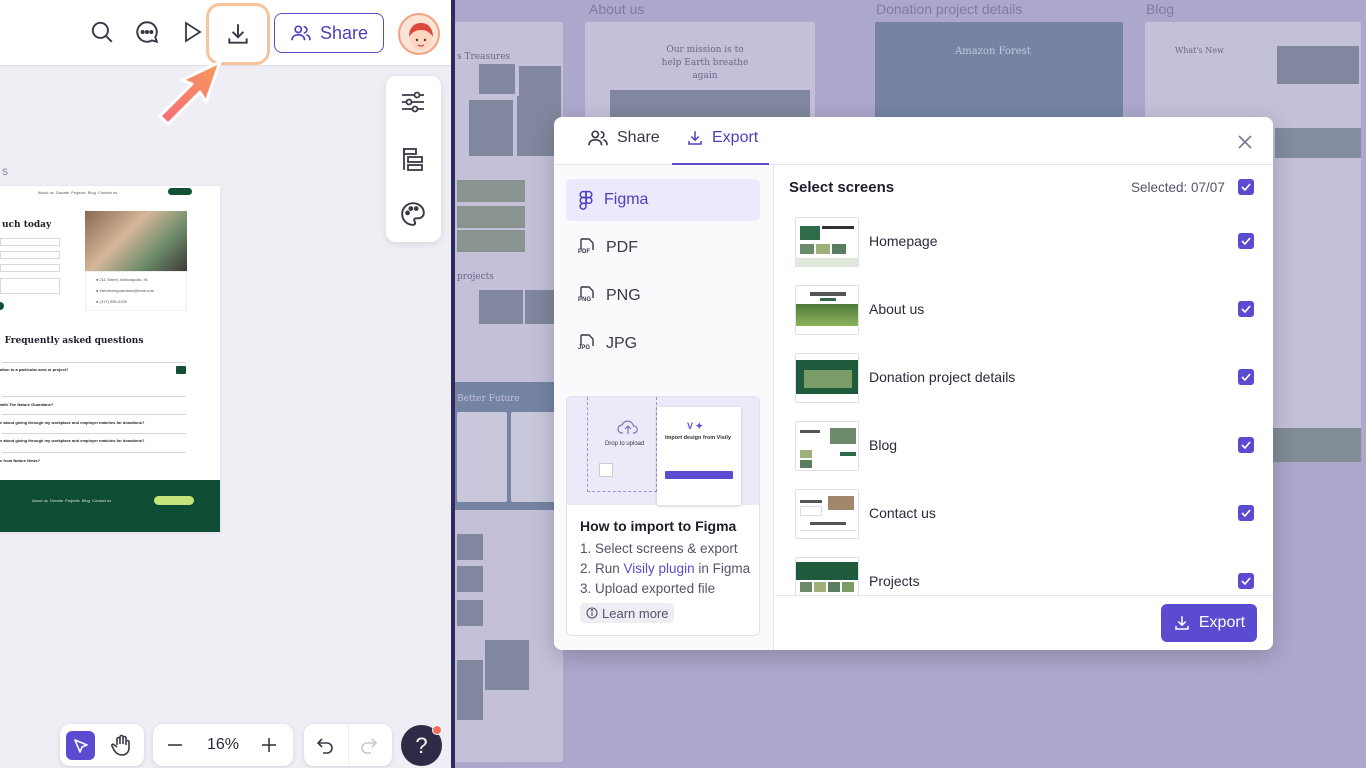 The image size is (1366, 768). I want to click on pdf-icon: PDF, so click(587, 248).